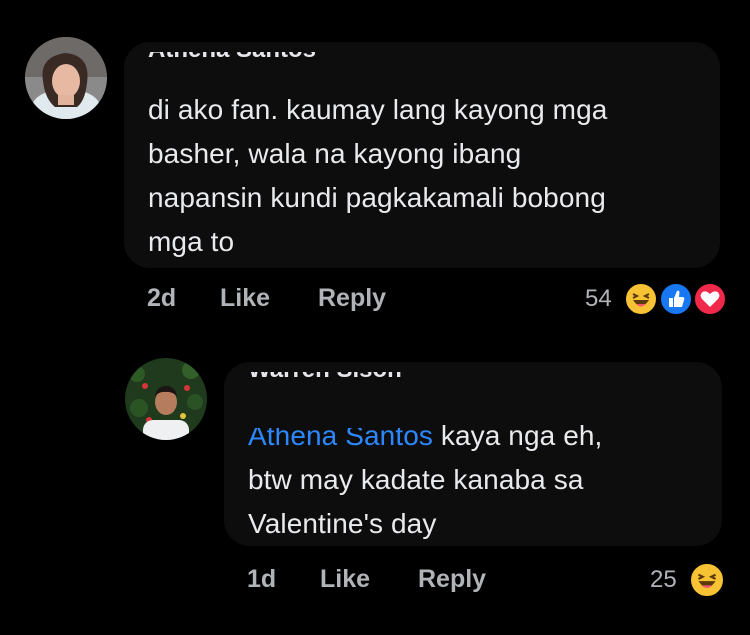 The height and width of the screenshot is (635, 750). Describe the element at coordinates (335, 153) in the screenshot. I see `comment-text-line: basher, wala na kayong ibang` at that location.